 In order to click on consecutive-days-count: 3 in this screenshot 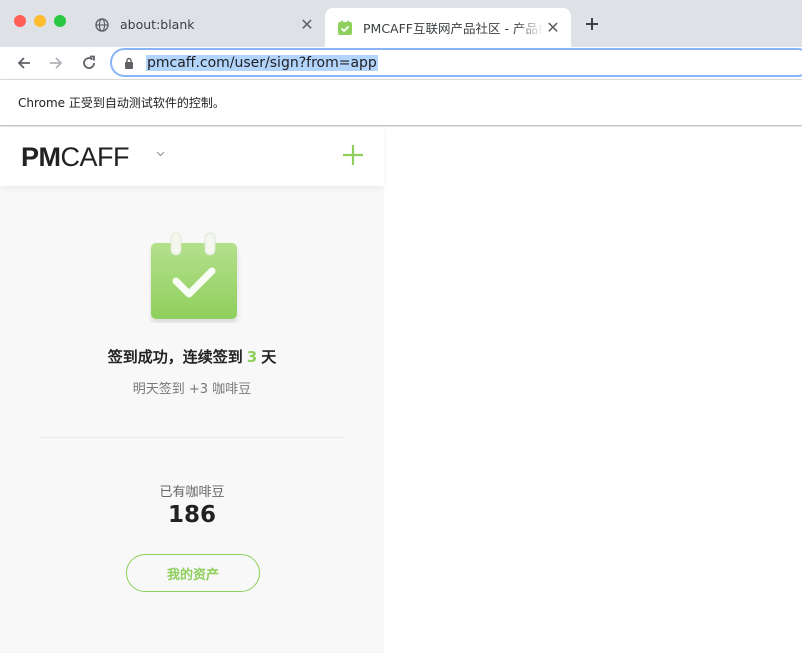, I will do `click(252, 357)`.